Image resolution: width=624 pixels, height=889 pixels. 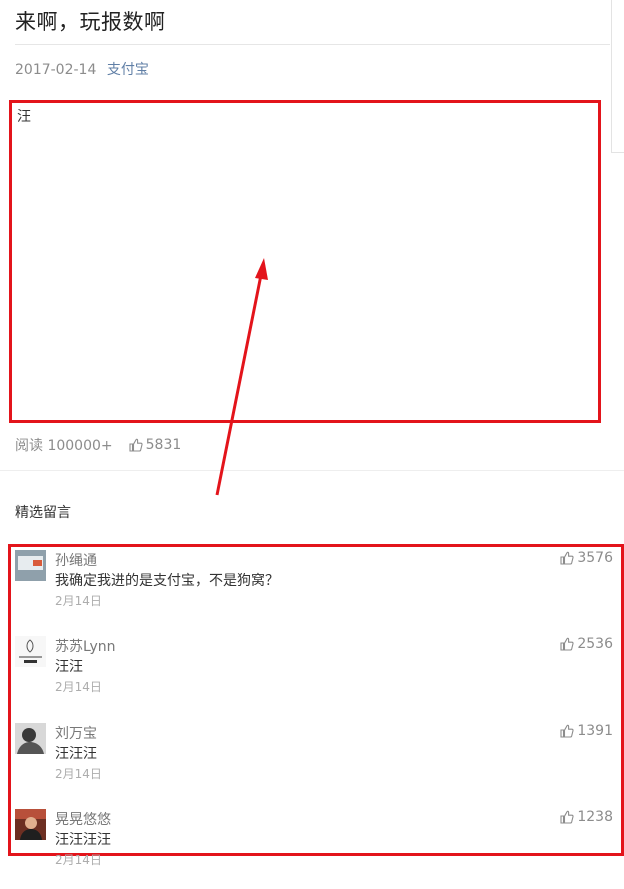 I want to click on comment-like-count: 1238, so click(x=595, y=817).